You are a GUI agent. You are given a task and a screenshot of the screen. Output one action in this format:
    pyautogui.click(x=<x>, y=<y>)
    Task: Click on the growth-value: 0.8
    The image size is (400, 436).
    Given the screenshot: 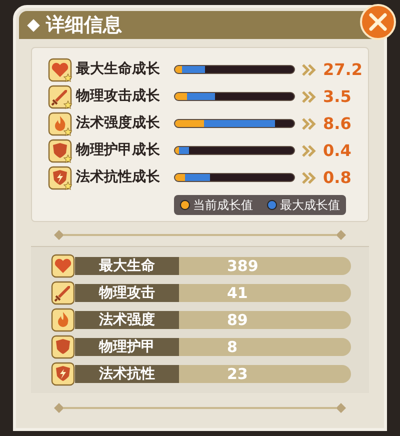 What is the action you would take?
    pyautogui.click(x=337, y=177)
    